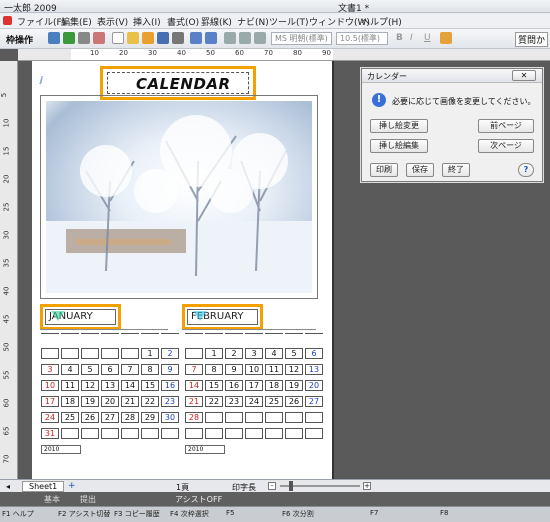 This screenshot has width=550, height=522. I want to click on app-menu-icon, so click(7, 20).